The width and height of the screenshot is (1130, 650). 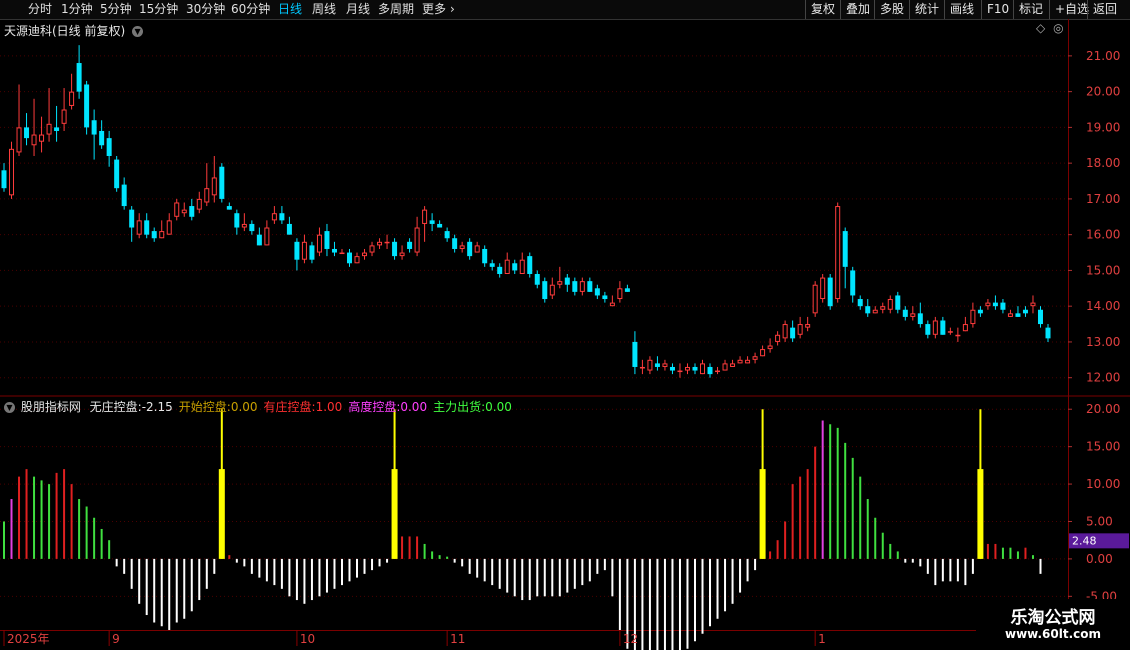 What do you see at coordinates (1103, 56) in the screenshot?
I see `price-axis-label: 21.00` at bounding box center [1103, 56].